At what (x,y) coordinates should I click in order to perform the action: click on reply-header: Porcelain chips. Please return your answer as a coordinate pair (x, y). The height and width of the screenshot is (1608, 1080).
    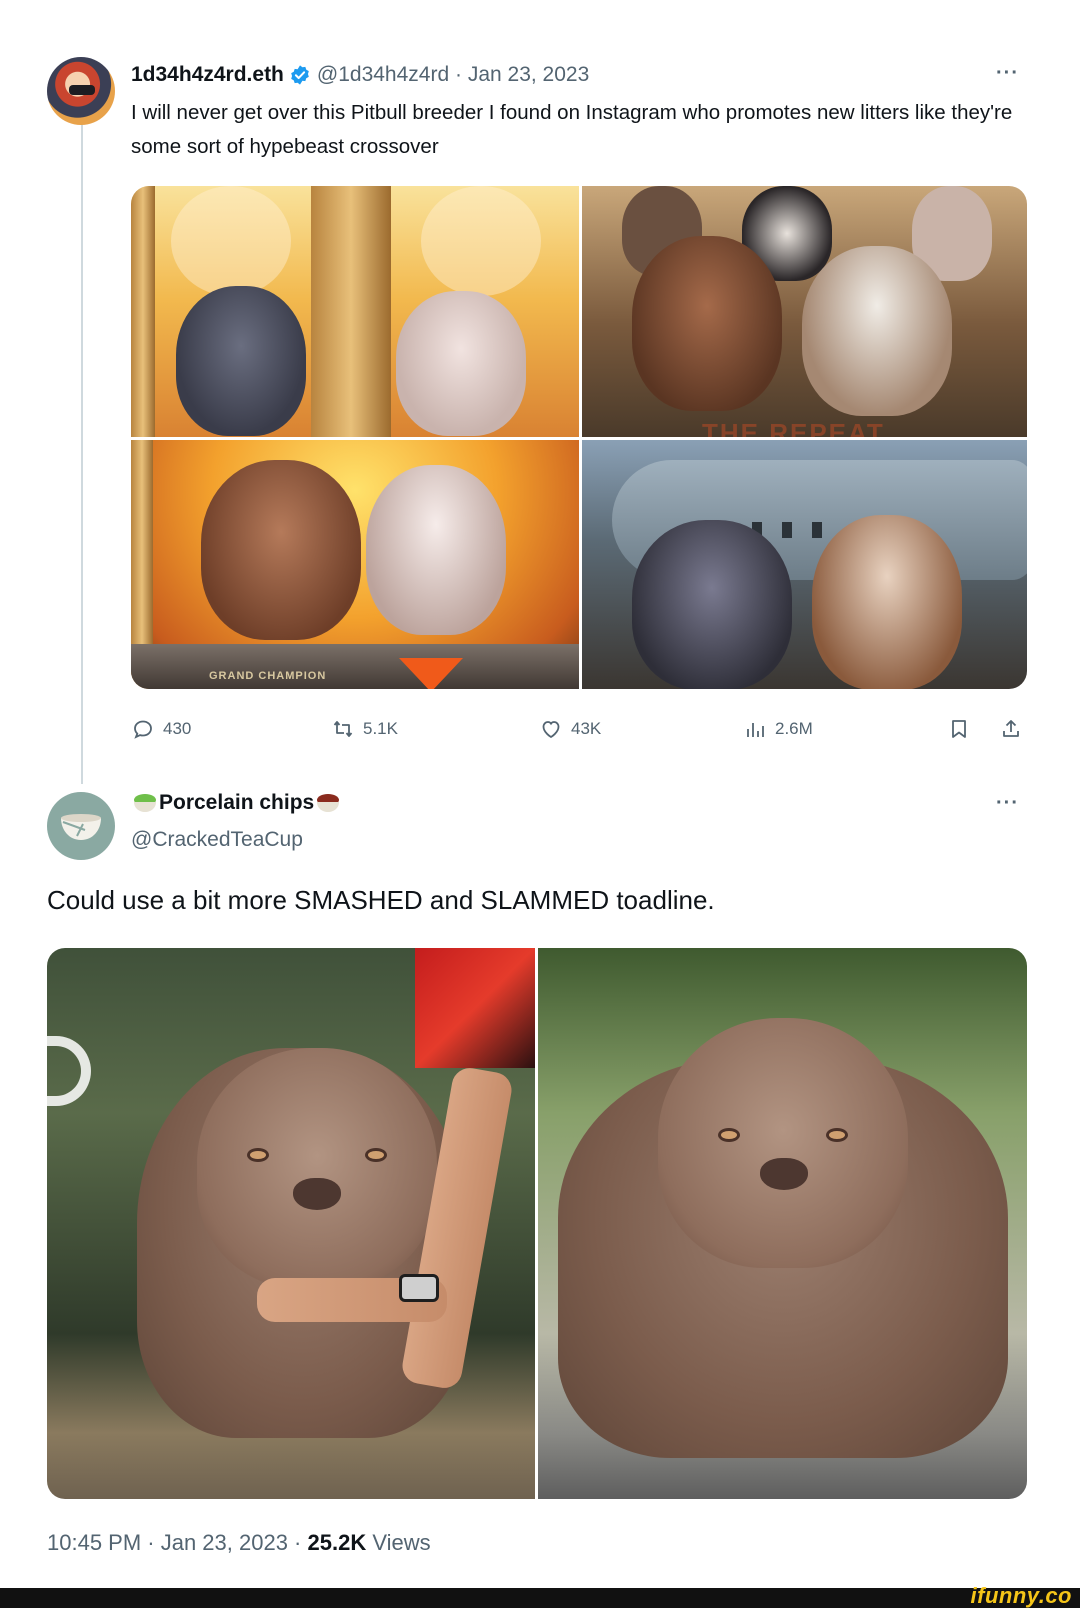
    Looking at the image, I should click on (236, 803).